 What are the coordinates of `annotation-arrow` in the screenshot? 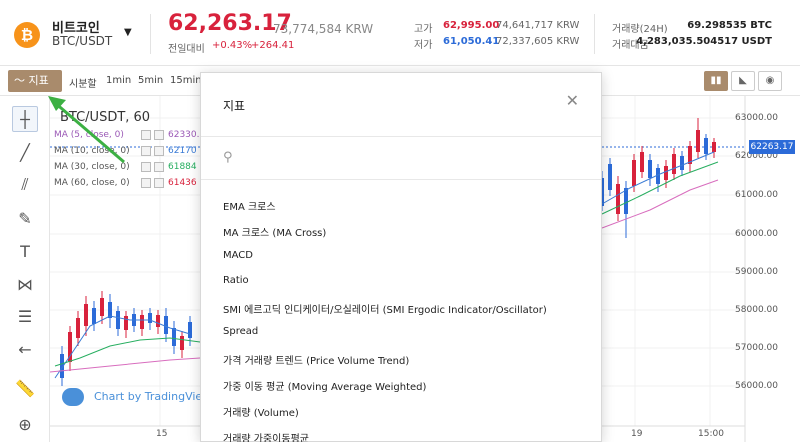 It's located at (86, 130).